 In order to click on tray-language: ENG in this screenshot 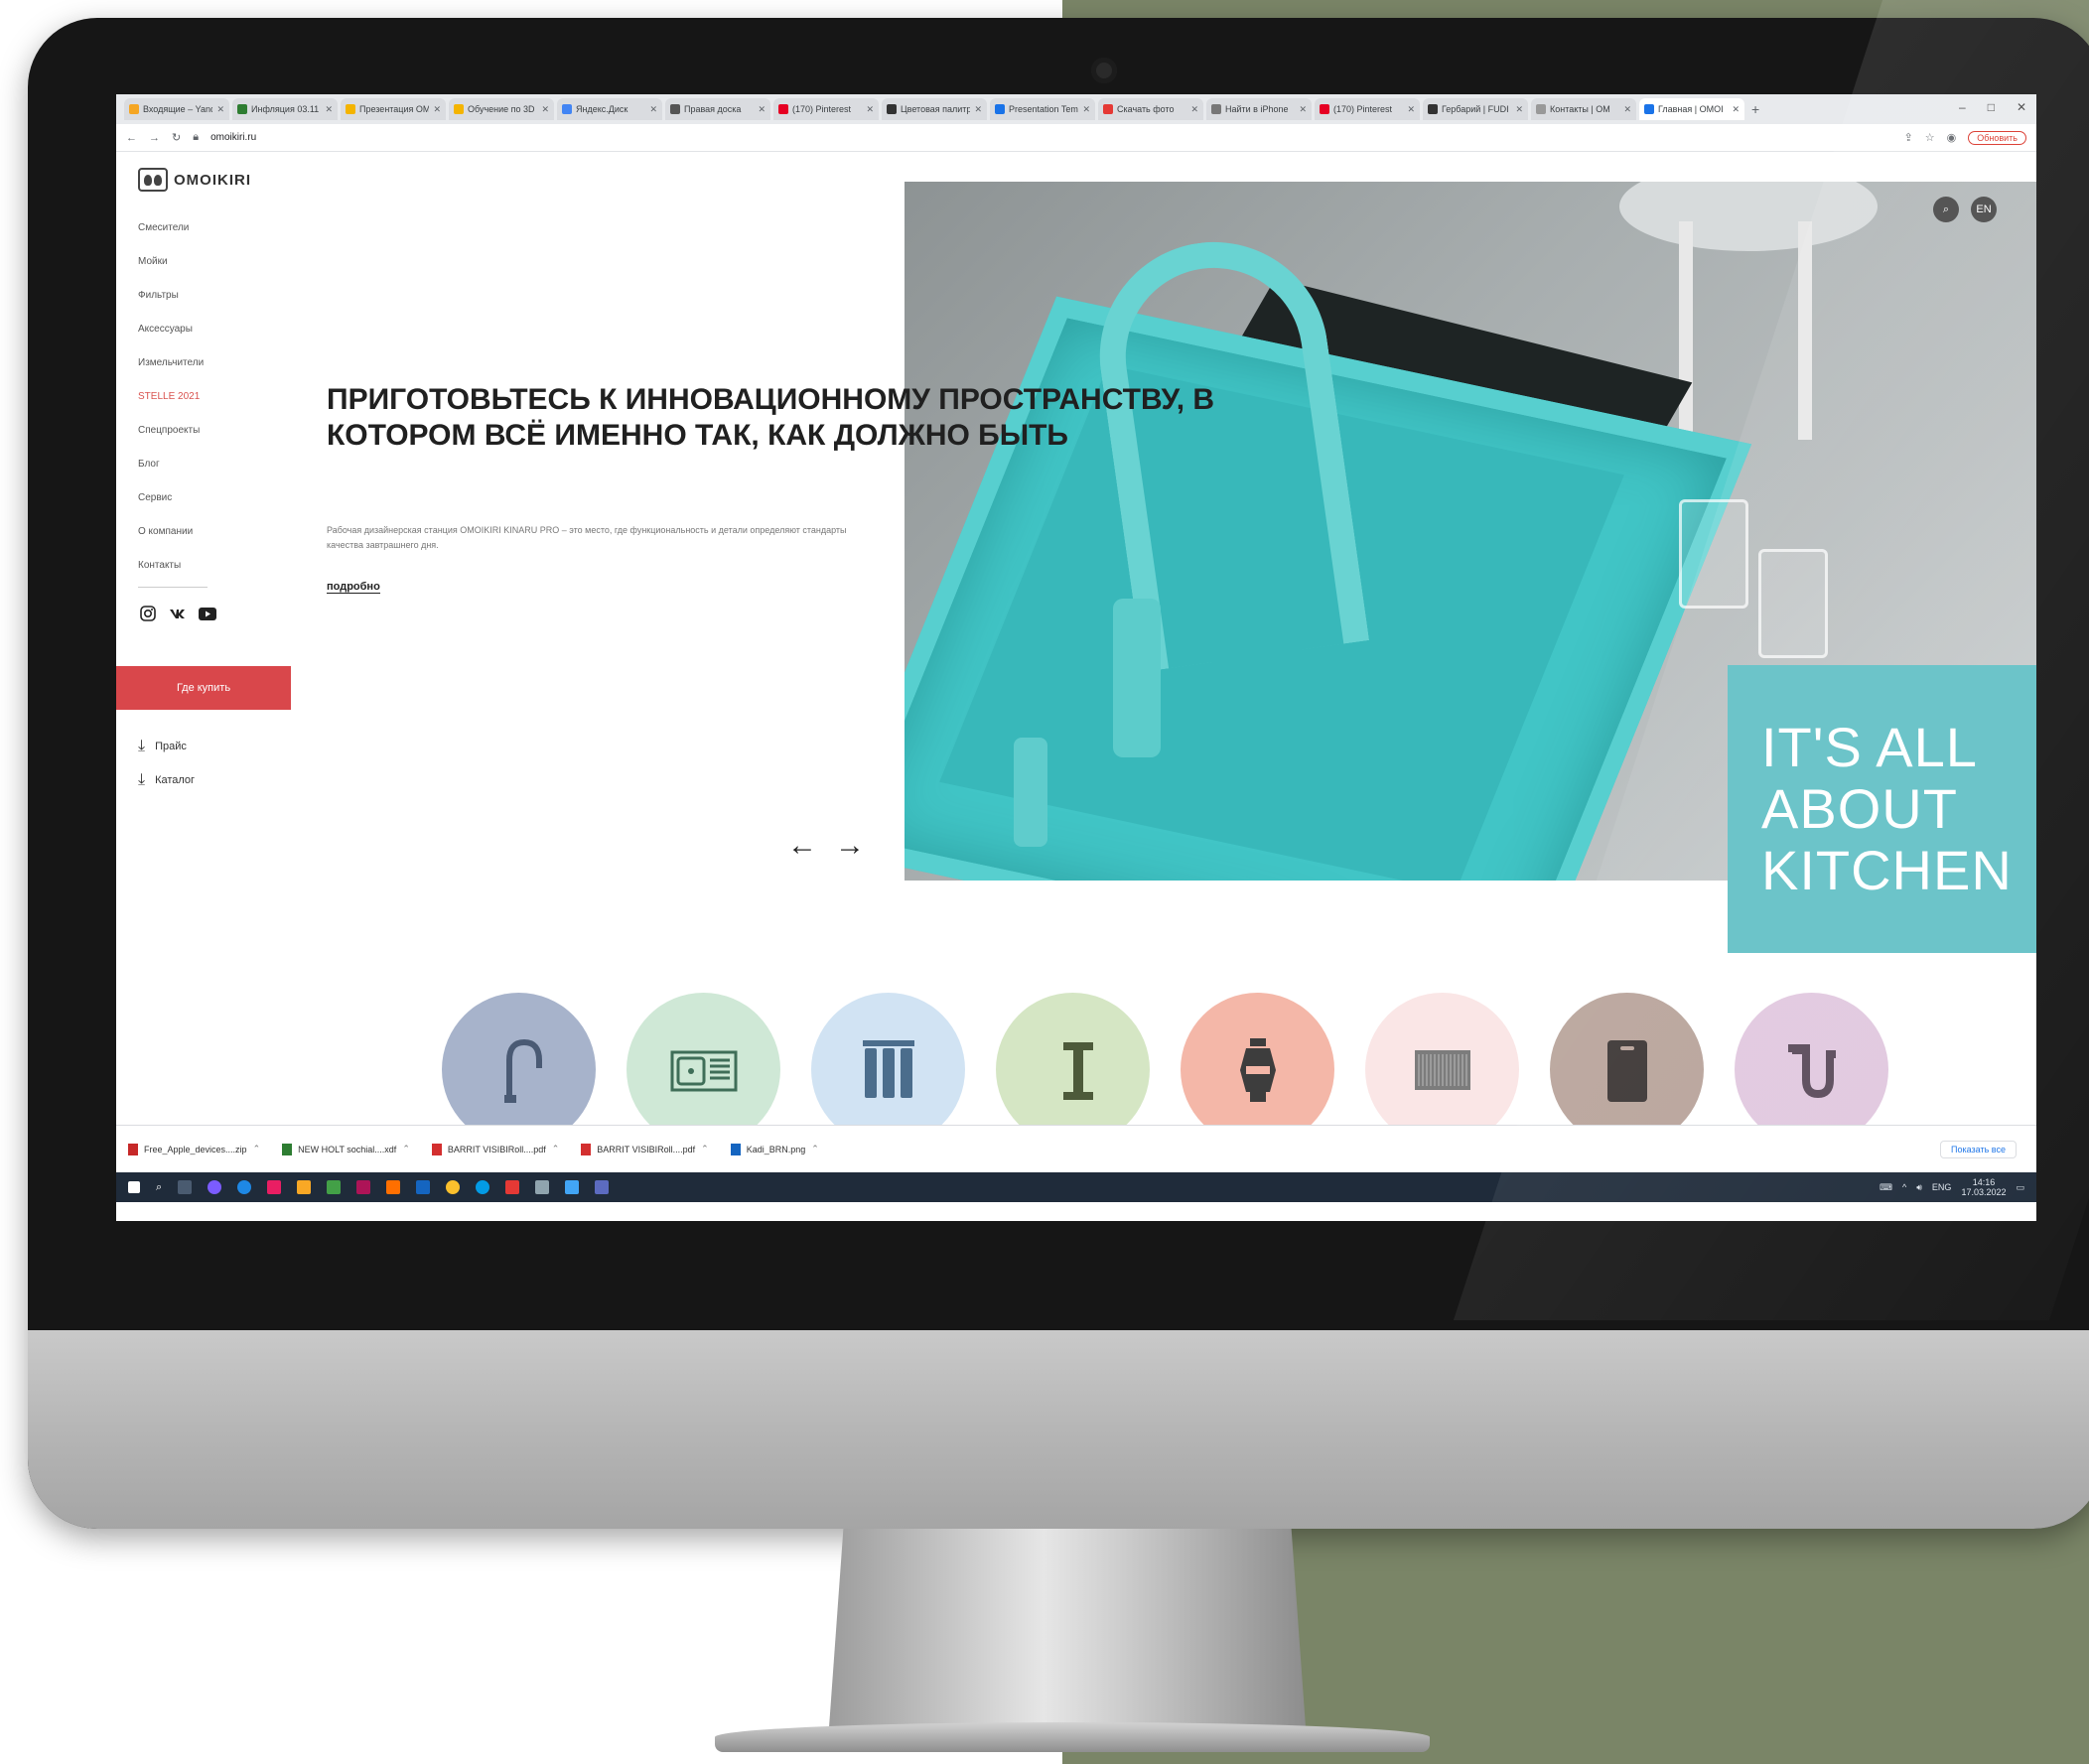, I will do `click(1942, 1187)`.